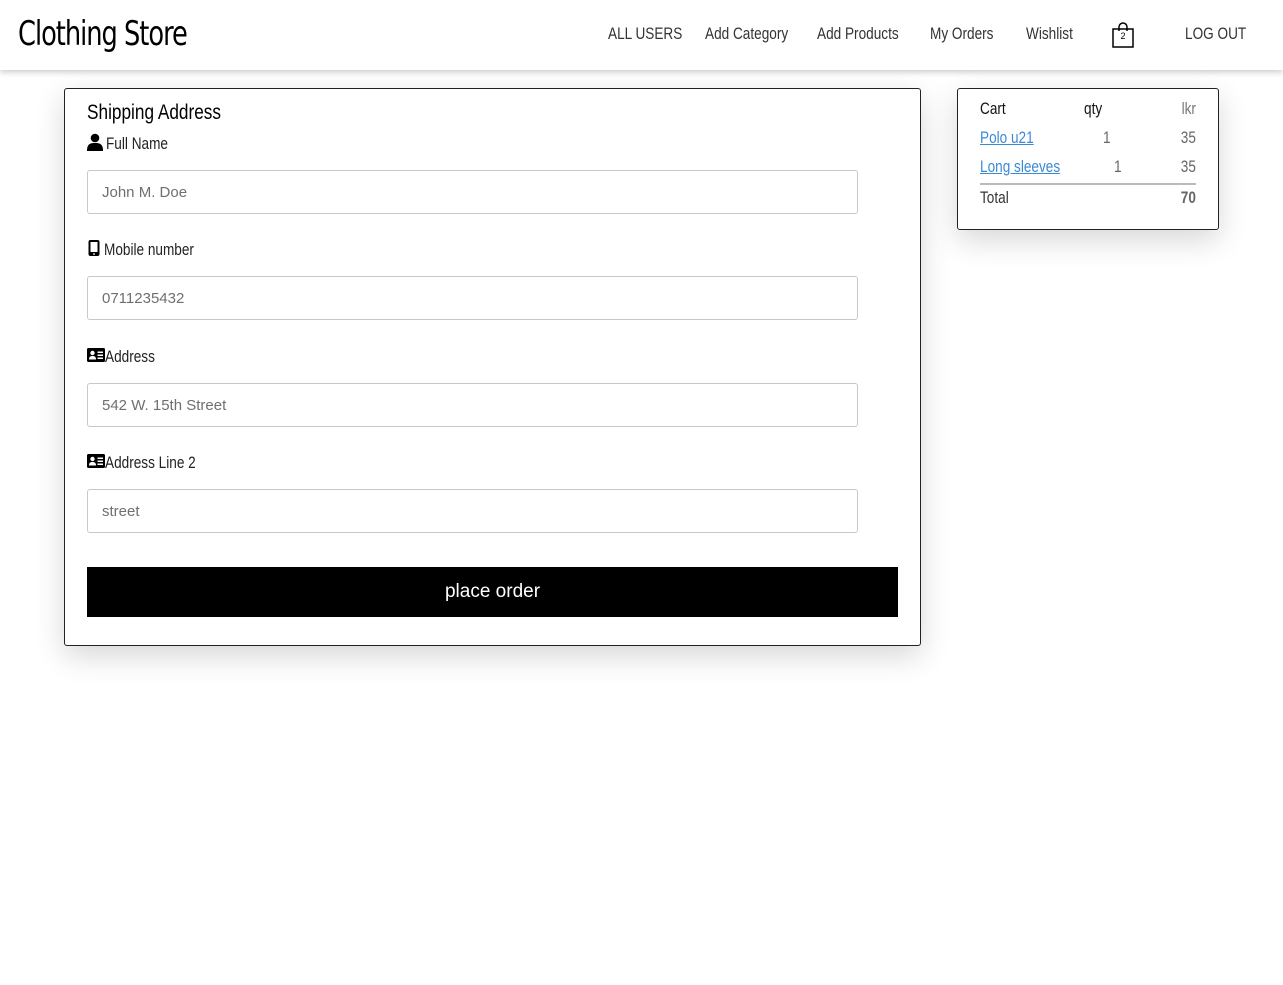 The width and height of the screenshot is (1283, 985). Describe the element at coordinates (994, 197) in the screenshot. I see `cart-total-label: Total` at that location.